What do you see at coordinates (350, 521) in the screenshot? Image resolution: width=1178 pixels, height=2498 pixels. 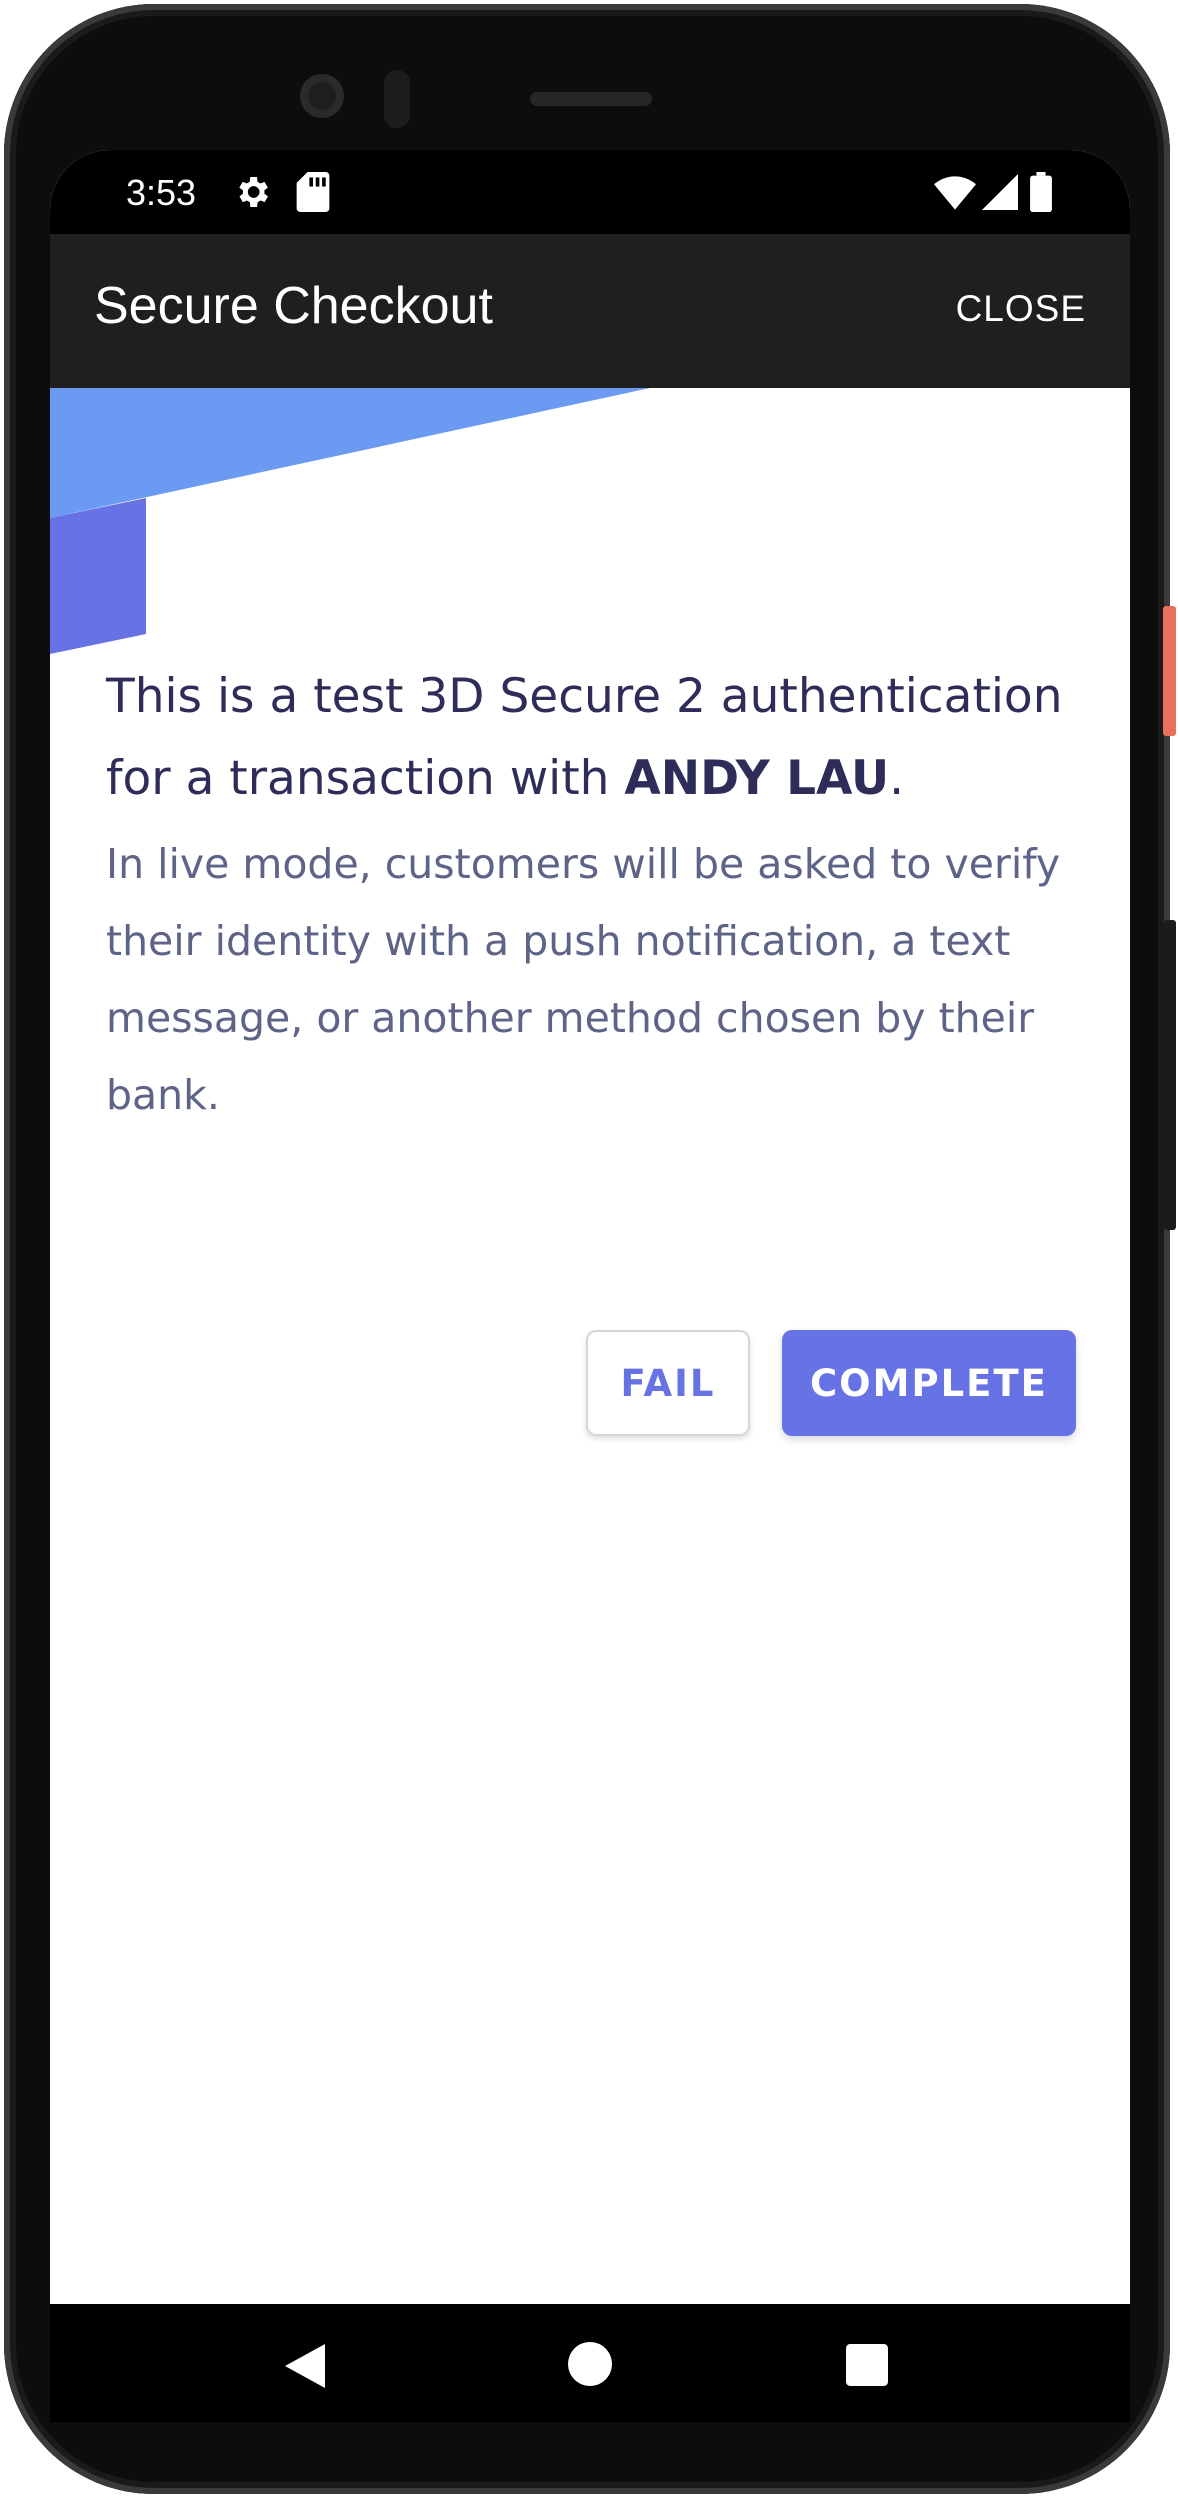 I see `brand-banner` at bounding box center [350, 521].